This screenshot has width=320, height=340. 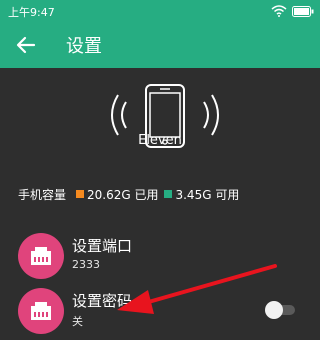 What do you see at coordinates (168, 194) in the screenshot?
I see `free-color-swatch` at bounding box center [168, 194].